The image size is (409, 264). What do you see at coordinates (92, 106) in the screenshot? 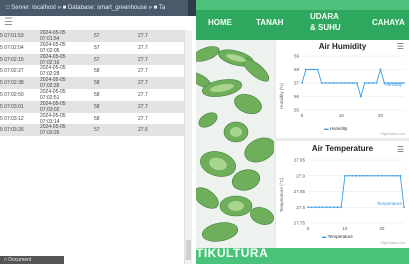
I see `table-row: 5 07:03:01 2024-05-05 07:03:02 58 27.7` at bounding box center [92, 106].